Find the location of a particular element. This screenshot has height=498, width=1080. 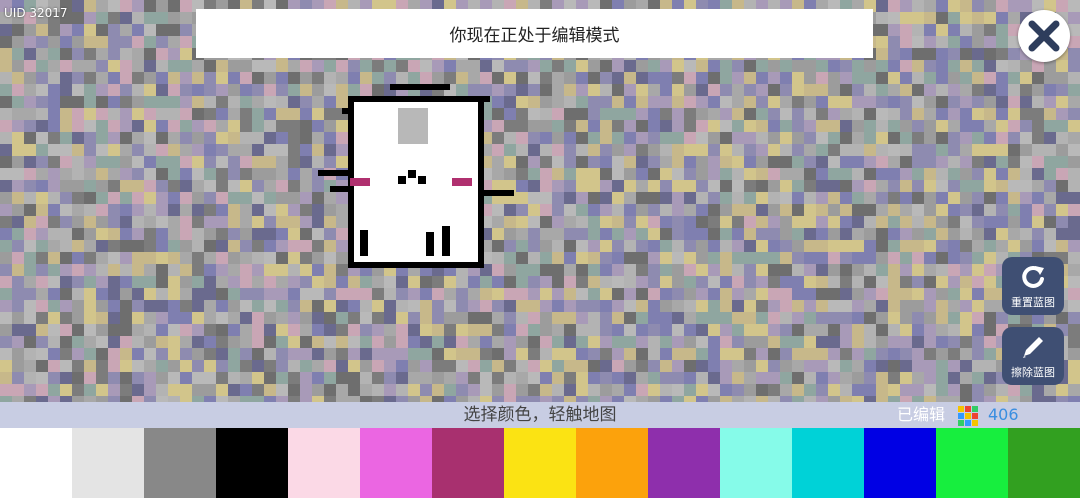

color-palette is located at coordinates (540, 463).